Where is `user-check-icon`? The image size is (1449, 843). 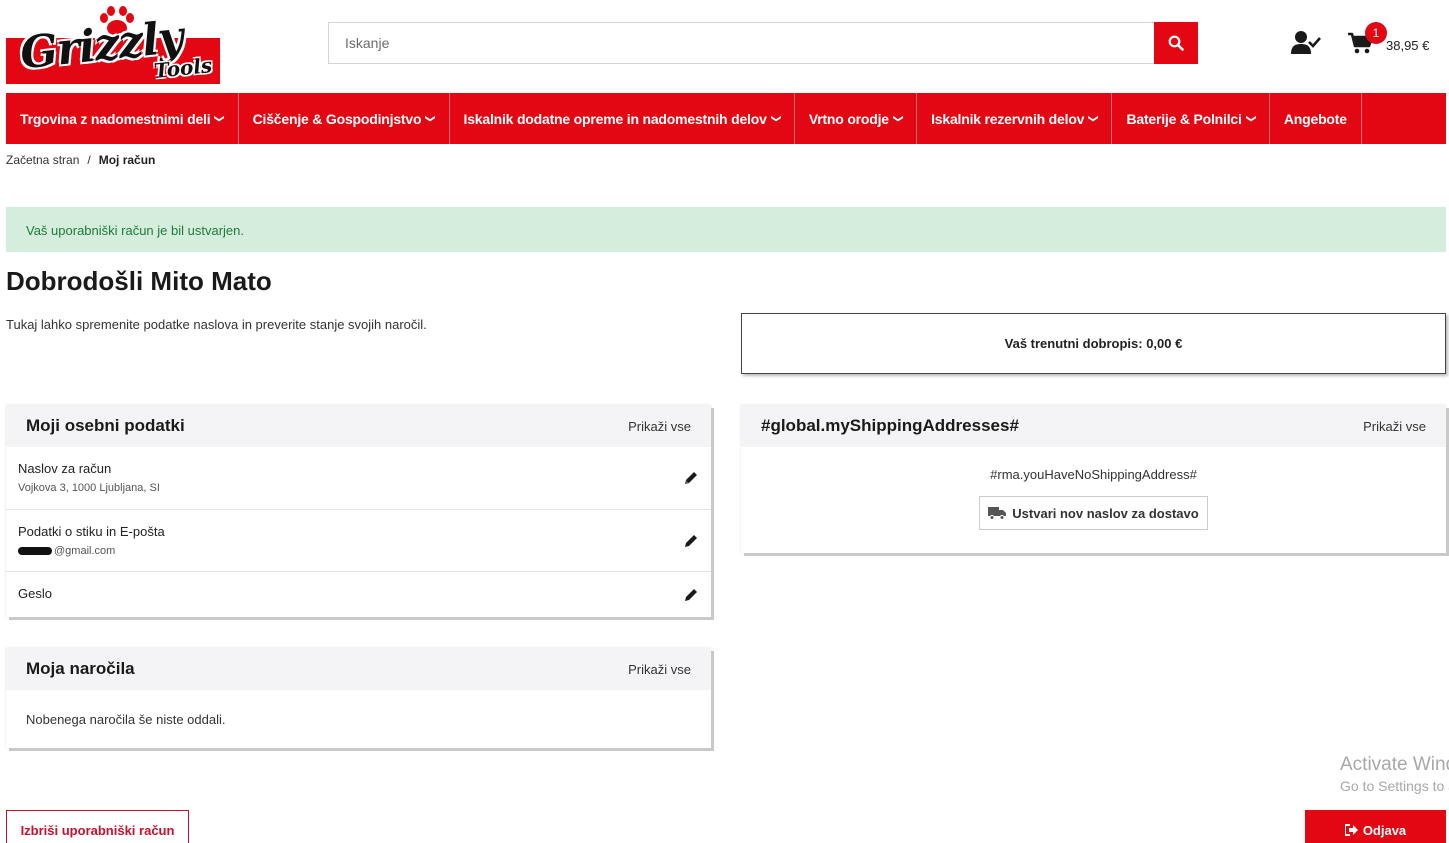 user-check-icon is located at coordinates (1306, 42).